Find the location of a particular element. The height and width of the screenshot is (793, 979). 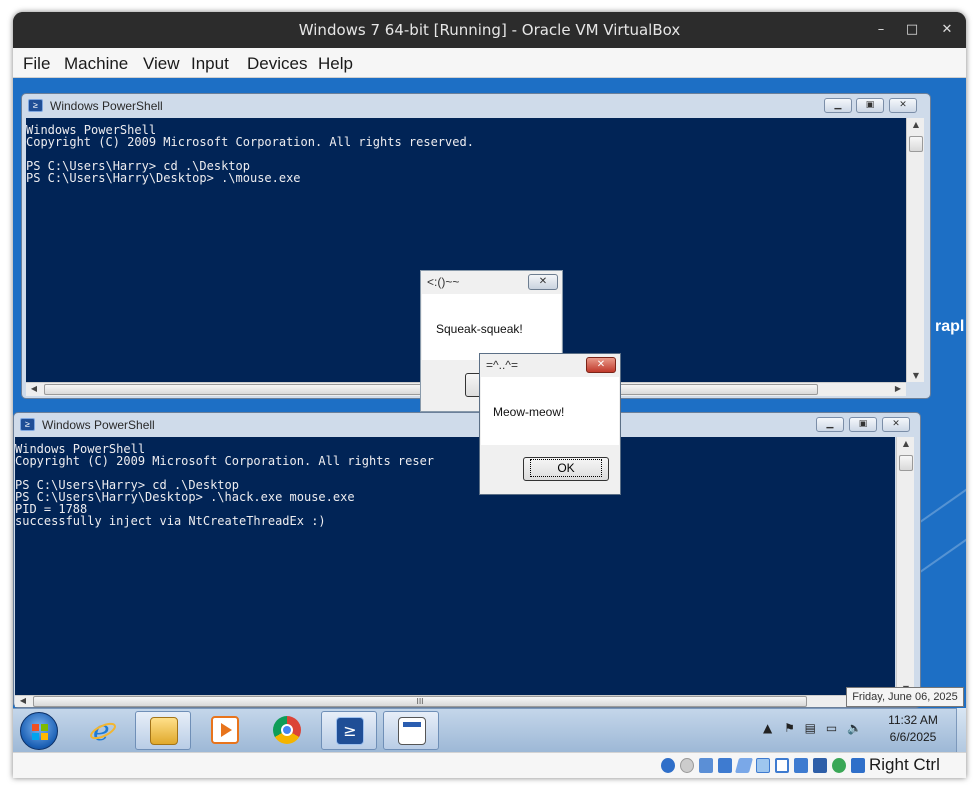

folder-icon is located at coordinates (164, 731).